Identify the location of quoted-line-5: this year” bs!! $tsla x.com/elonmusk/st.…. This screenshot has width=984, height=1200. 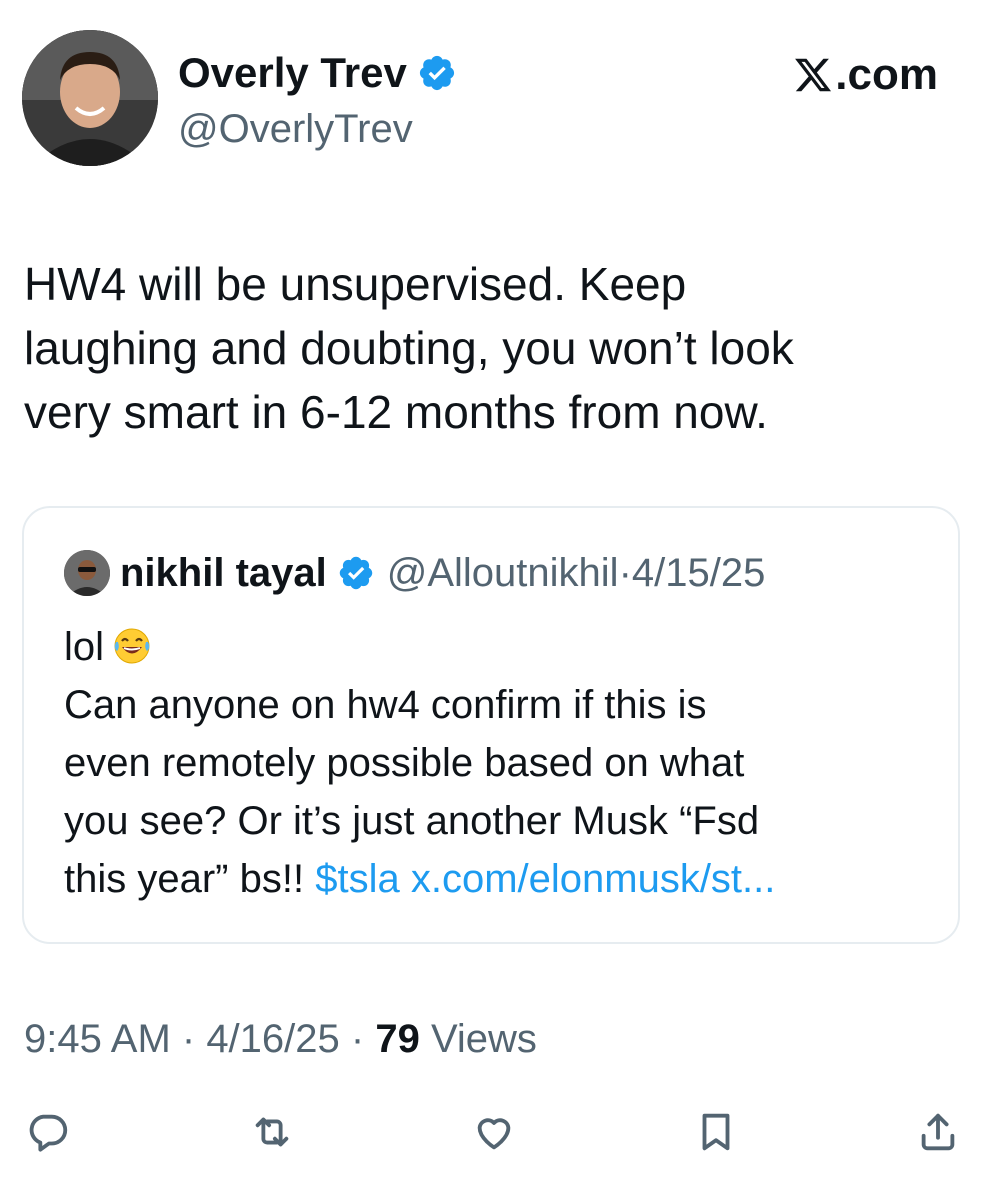
(504, 879).